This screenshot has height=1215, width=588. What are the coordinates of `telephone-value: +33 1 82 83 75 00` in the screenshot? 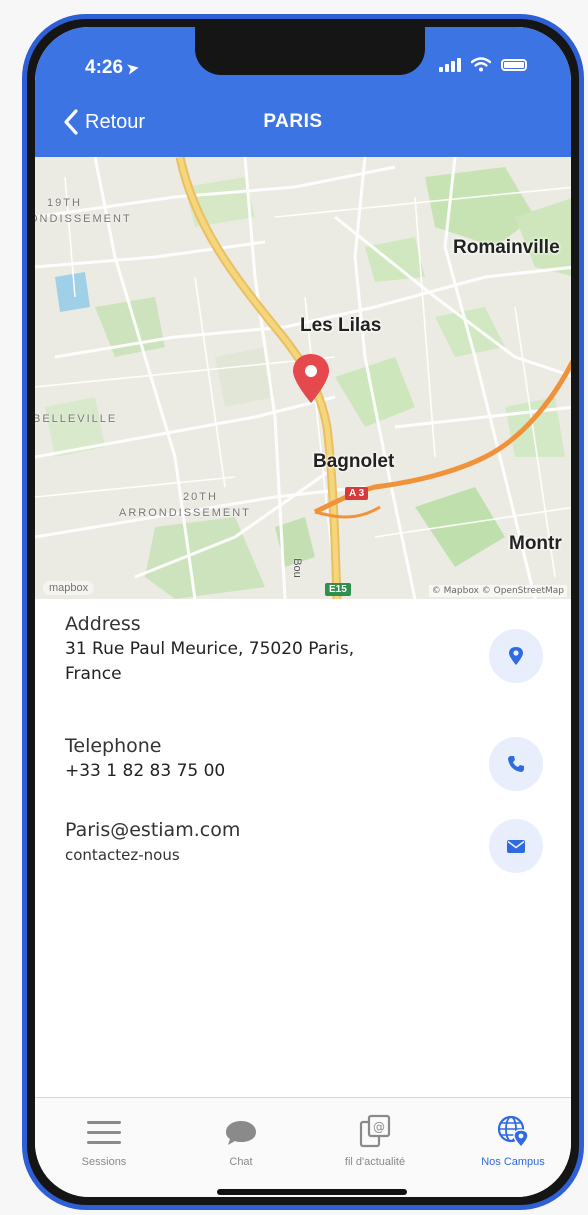 It's located at (145, 771).